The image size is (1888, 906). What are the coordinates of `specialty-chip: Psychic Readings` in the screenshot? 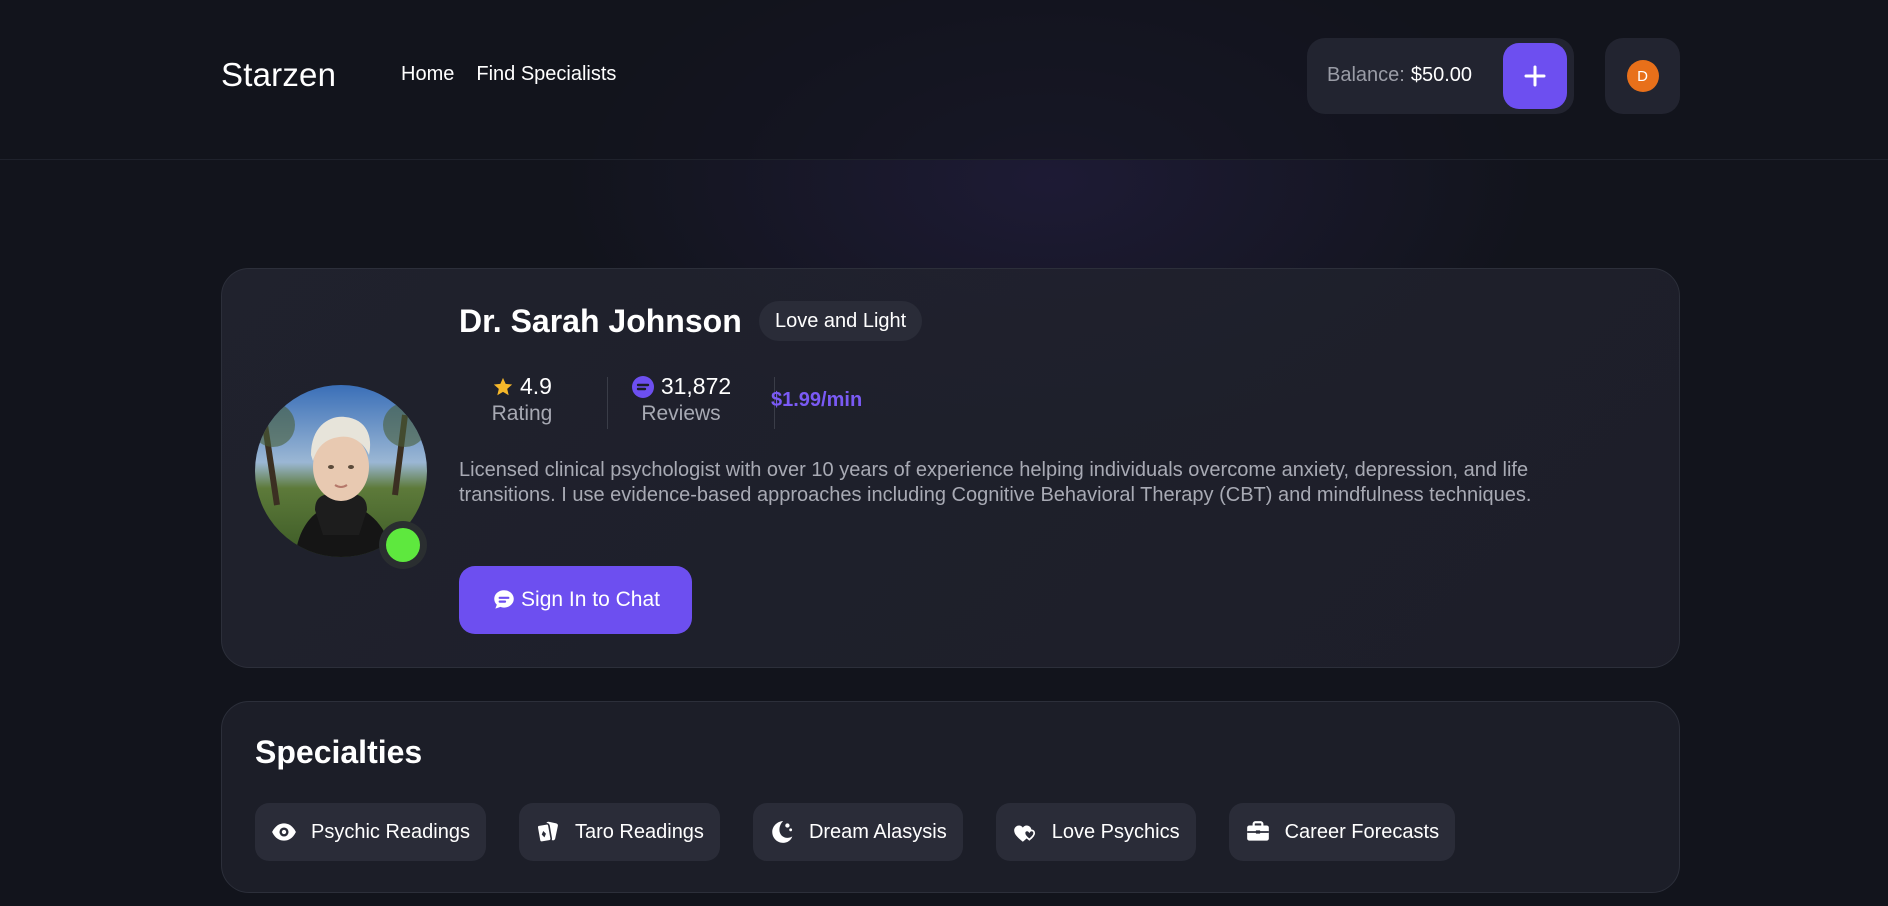 It's located at (370, 832).